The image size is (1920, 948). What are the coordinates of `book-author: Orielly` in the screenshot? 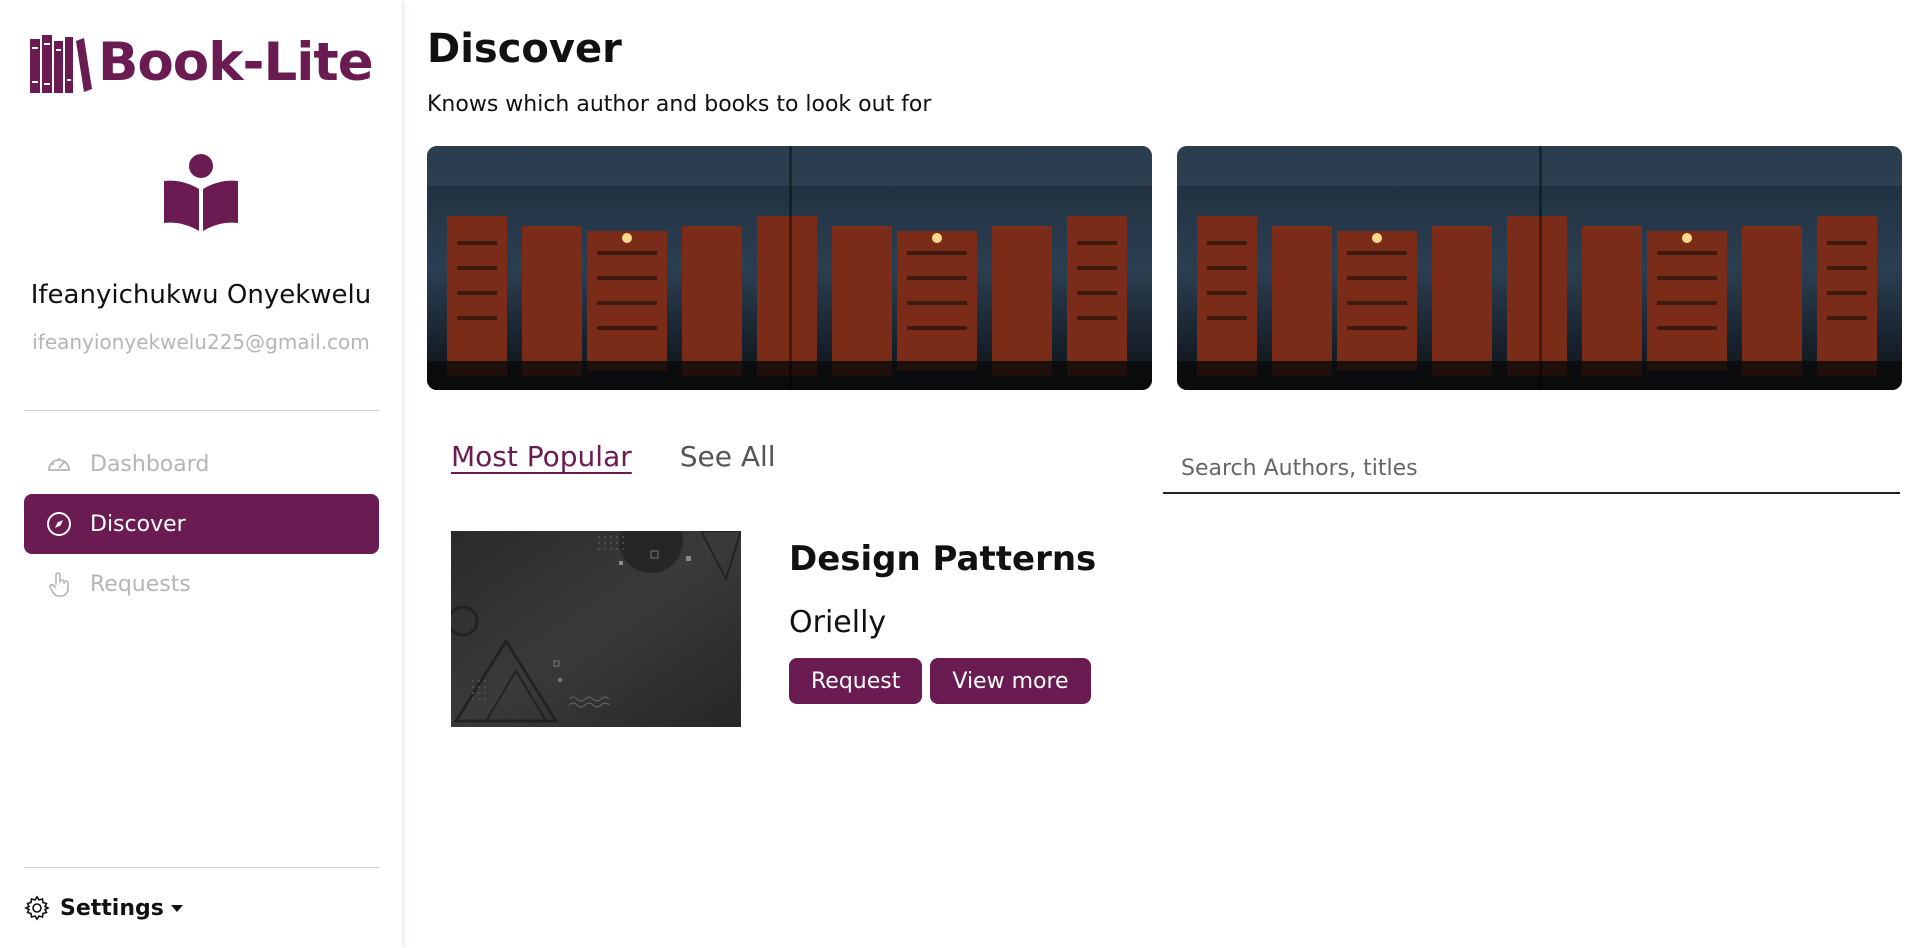 It's located at (838, 622).